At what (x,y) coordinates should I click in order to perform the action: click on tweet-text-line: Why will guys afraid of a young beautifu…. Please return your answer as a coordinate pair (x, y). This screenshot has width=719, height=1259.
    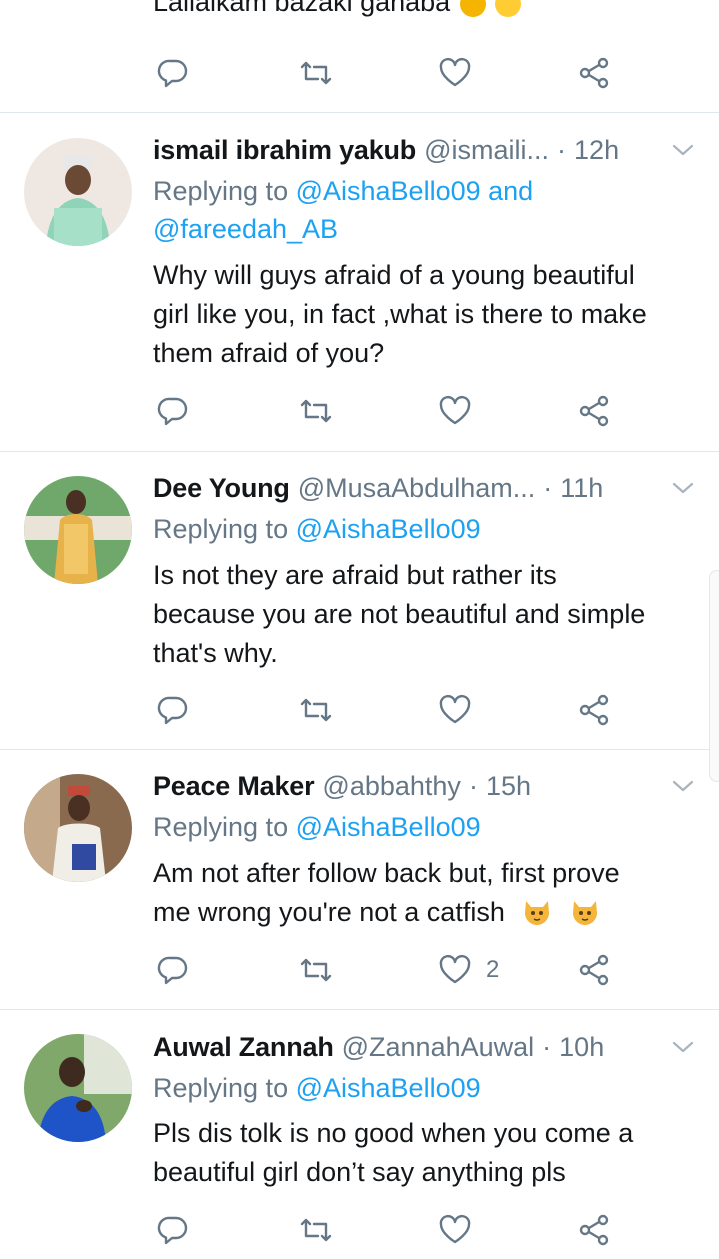
    Looking at the image, I should click on (394, 275).